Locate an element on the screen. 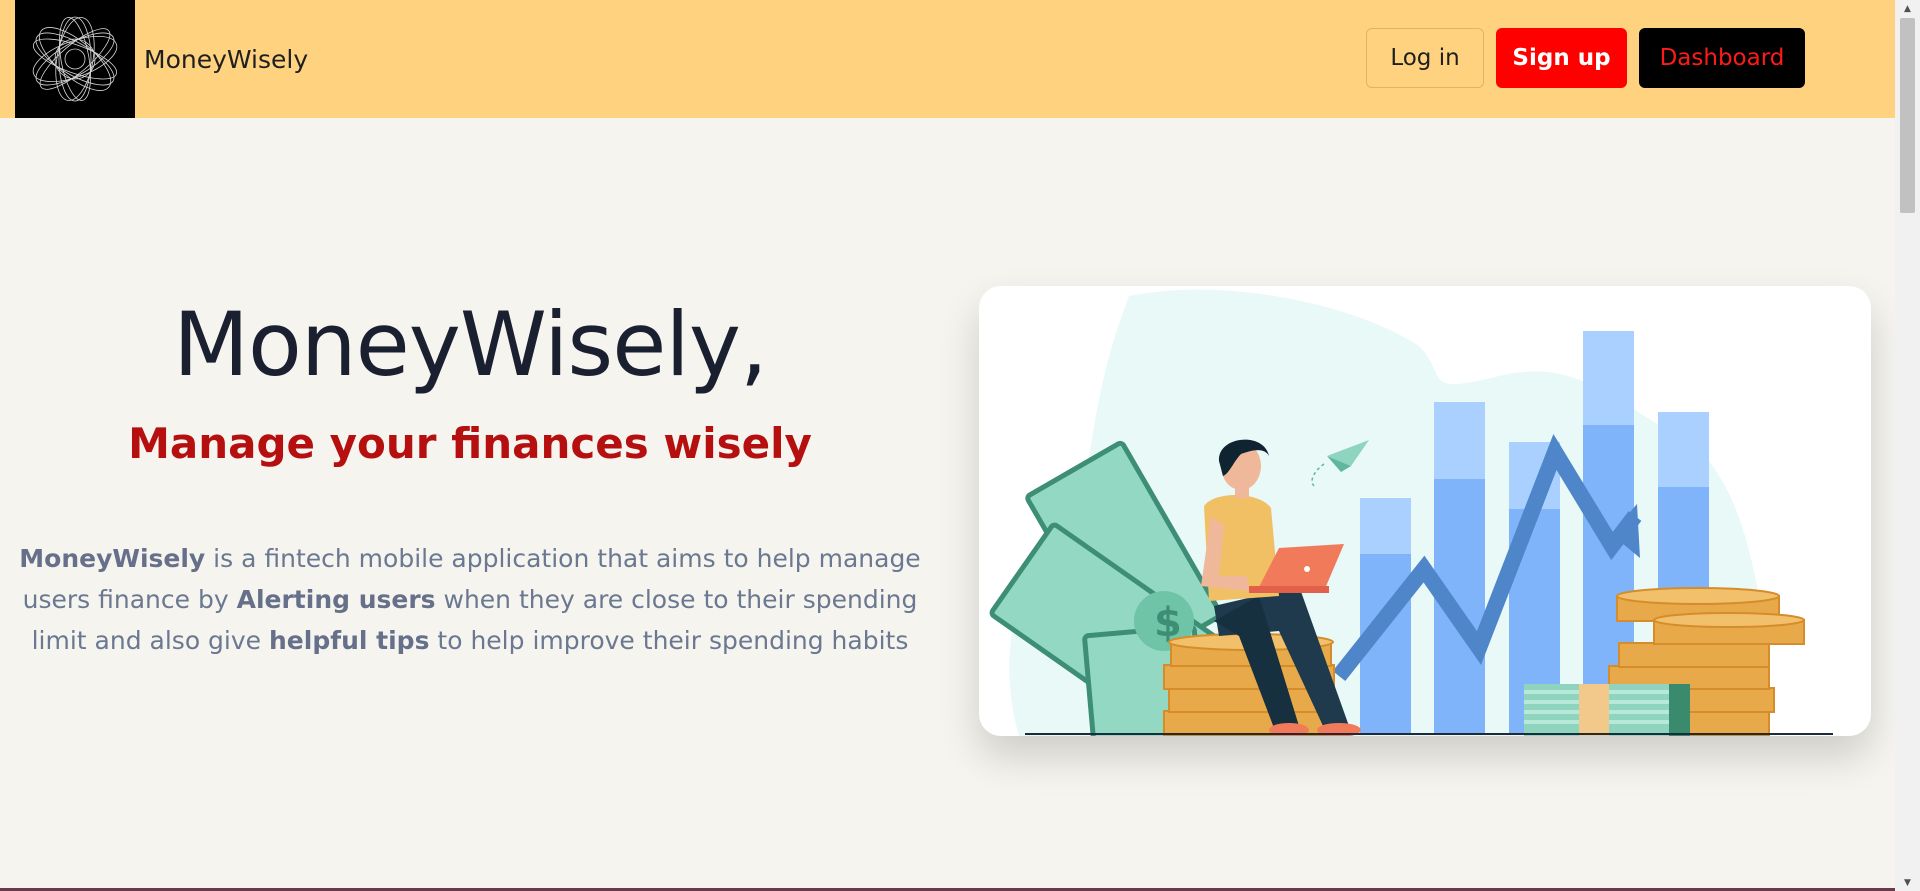  spiral-logo-icon is located at coordinates (75, 59).